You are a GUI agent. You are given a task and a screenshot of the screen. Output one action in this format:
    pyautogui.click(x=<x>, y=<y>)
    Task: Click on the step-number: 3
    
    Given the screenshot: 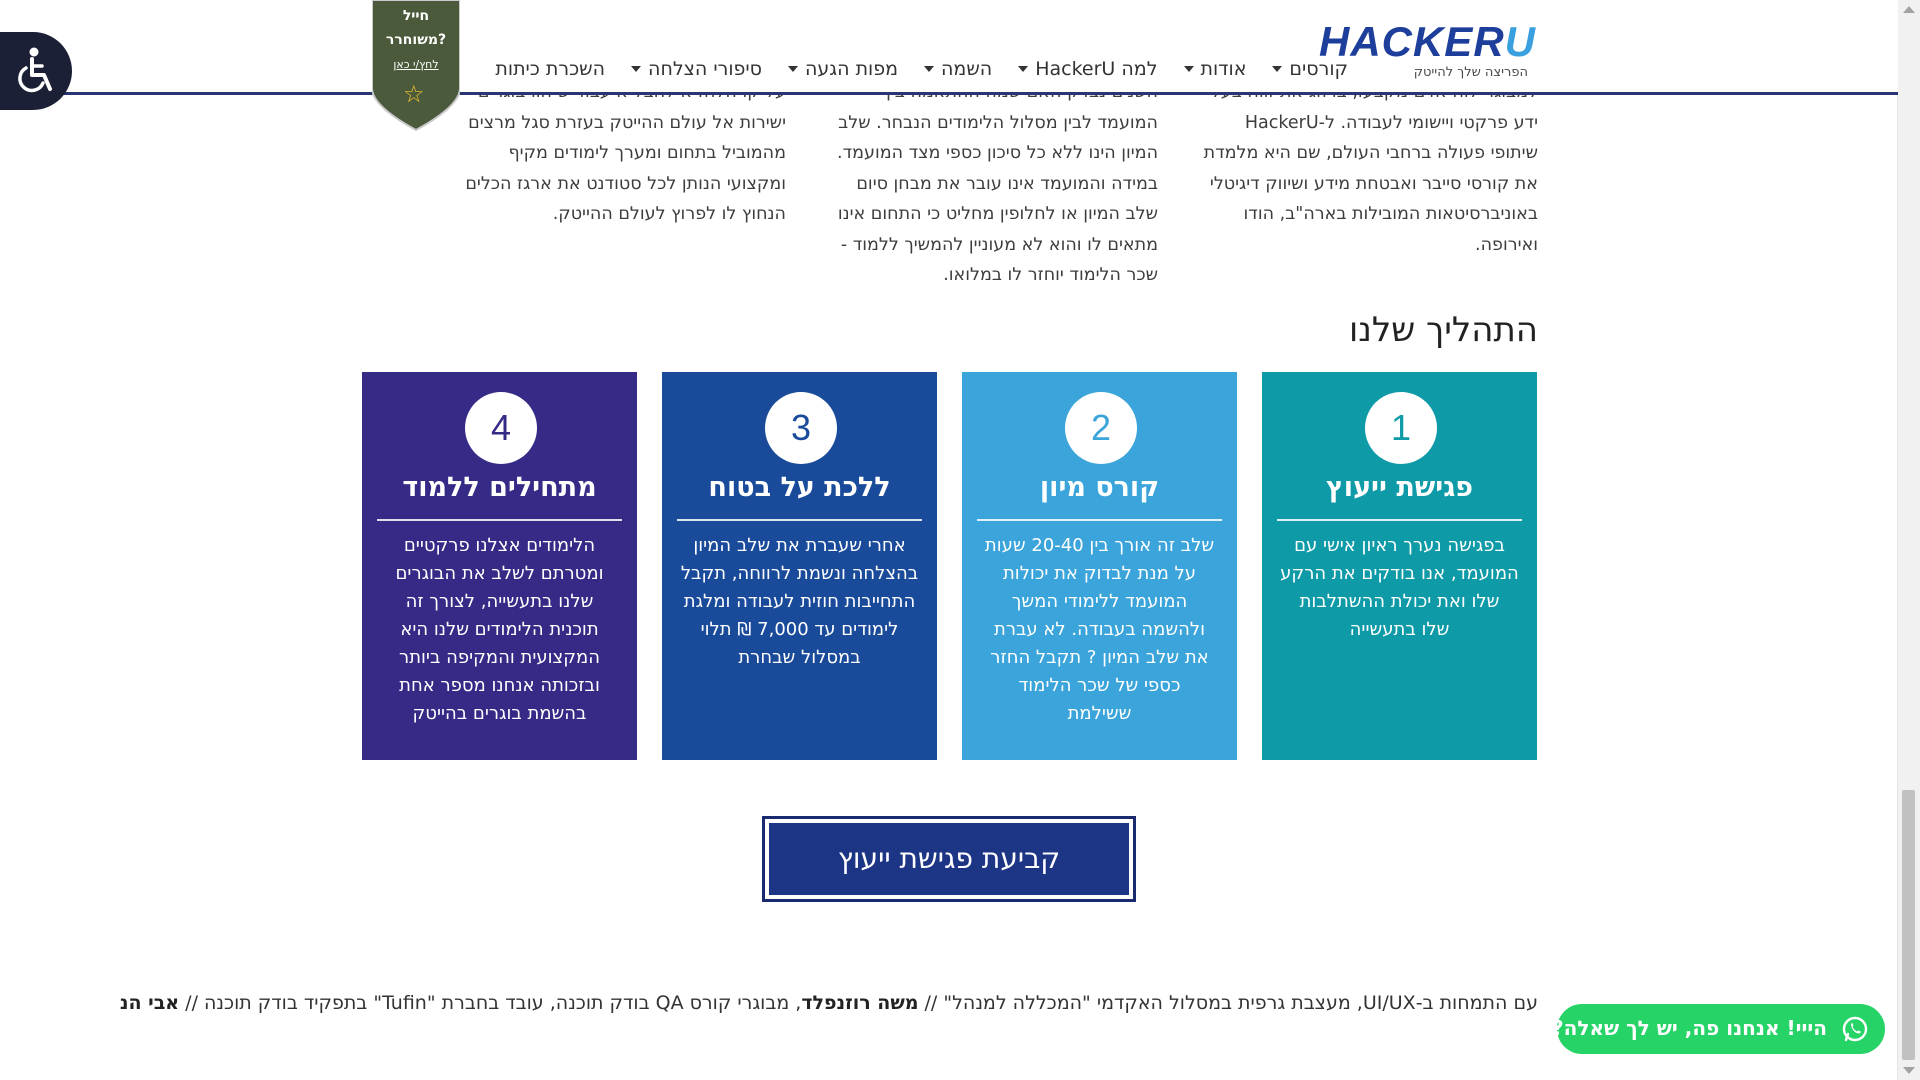 What is the action you would take?
    pyautogui.click(x=801, y=428)
    